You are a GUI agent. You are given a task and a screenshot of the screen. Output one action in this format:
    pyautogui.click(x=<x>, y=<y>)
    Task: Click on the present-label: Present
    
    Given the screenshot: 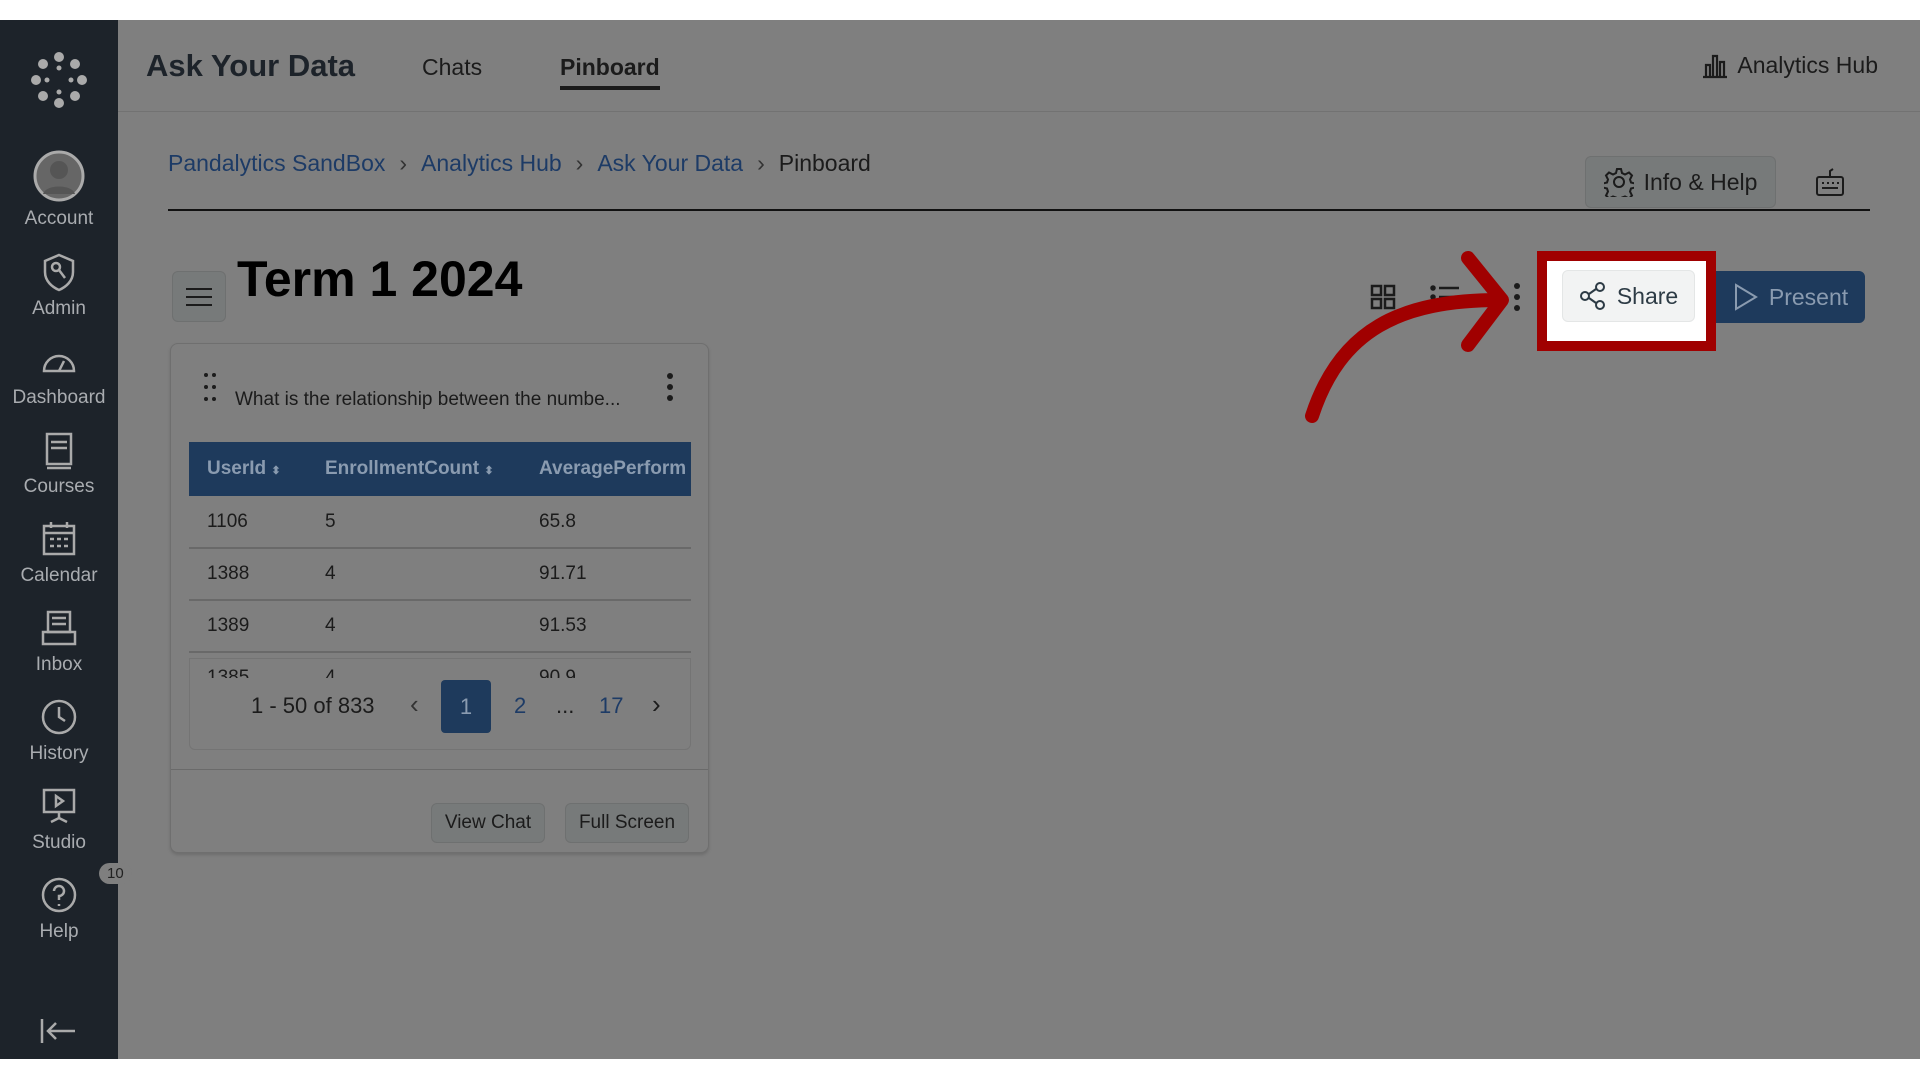 What is the action you would take?
    pyautogui.click(x=1808, y=296)
    